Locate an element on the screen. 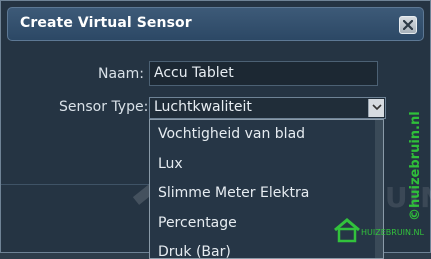 This screenshot has height=259, width=431. dropdown-arrow-button is located at coordinates (376, 108).